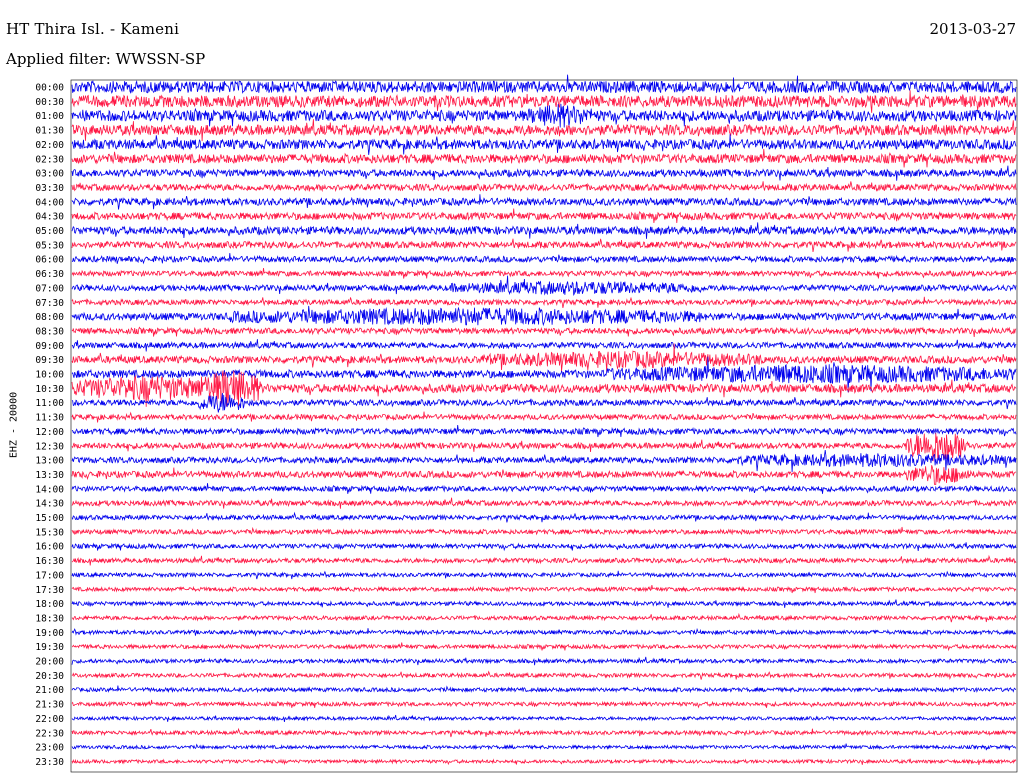 This screenshot has width=1024, height=780. I want to click on time-tick-label: 07:30, so click(49, 303).